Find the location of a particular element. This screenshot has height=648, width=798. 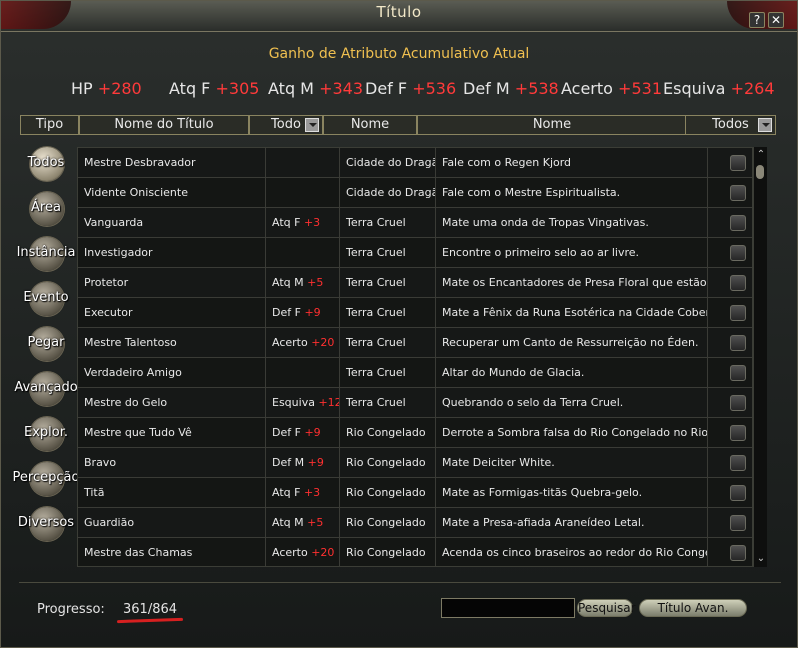

title-name: Mestre das Chamas is located at coordinates (172, 552).